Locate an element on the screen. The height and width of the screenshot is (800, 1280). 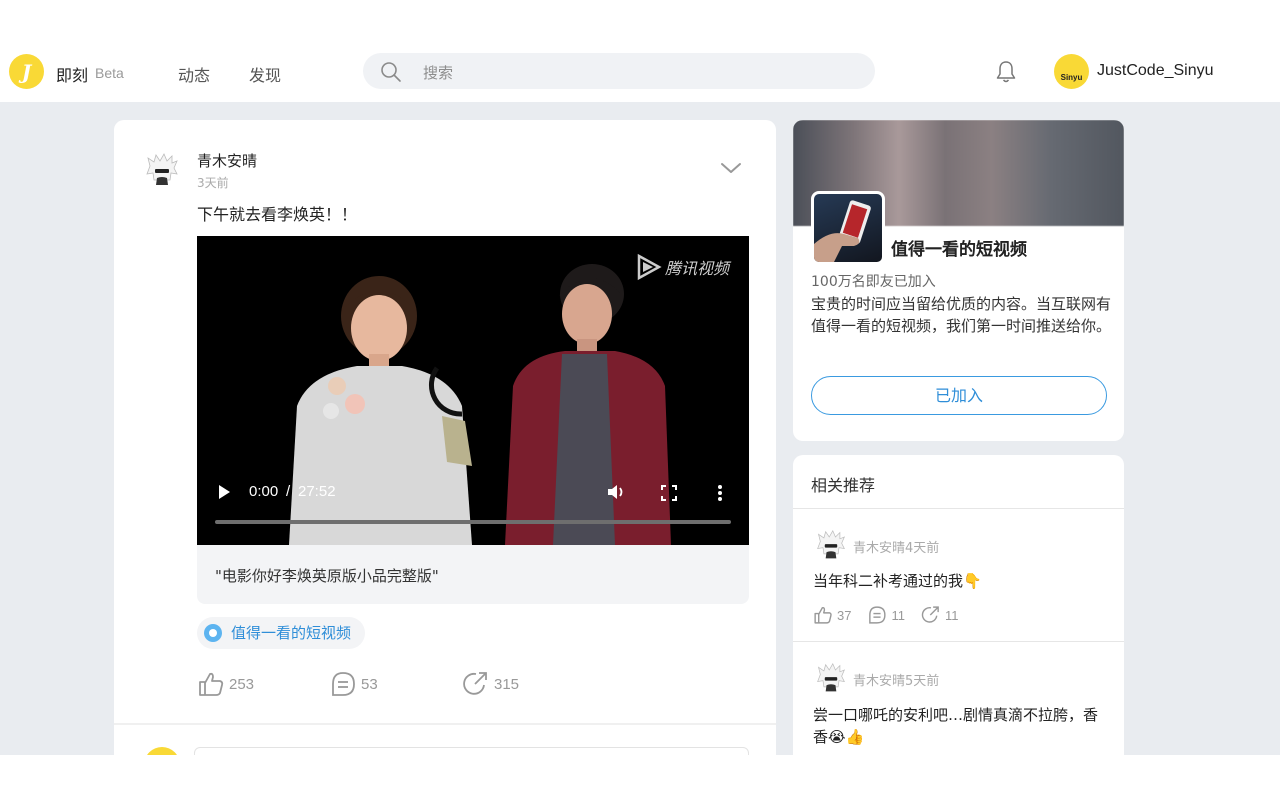
recommend-comment-button: 11 is located at coordinates (886, 615).